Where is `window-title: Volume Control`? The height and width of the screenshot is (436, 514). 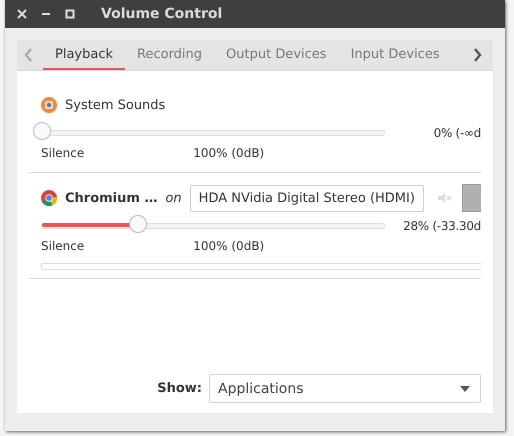
window-title: Volume Control is located at coordinates (161, 14).